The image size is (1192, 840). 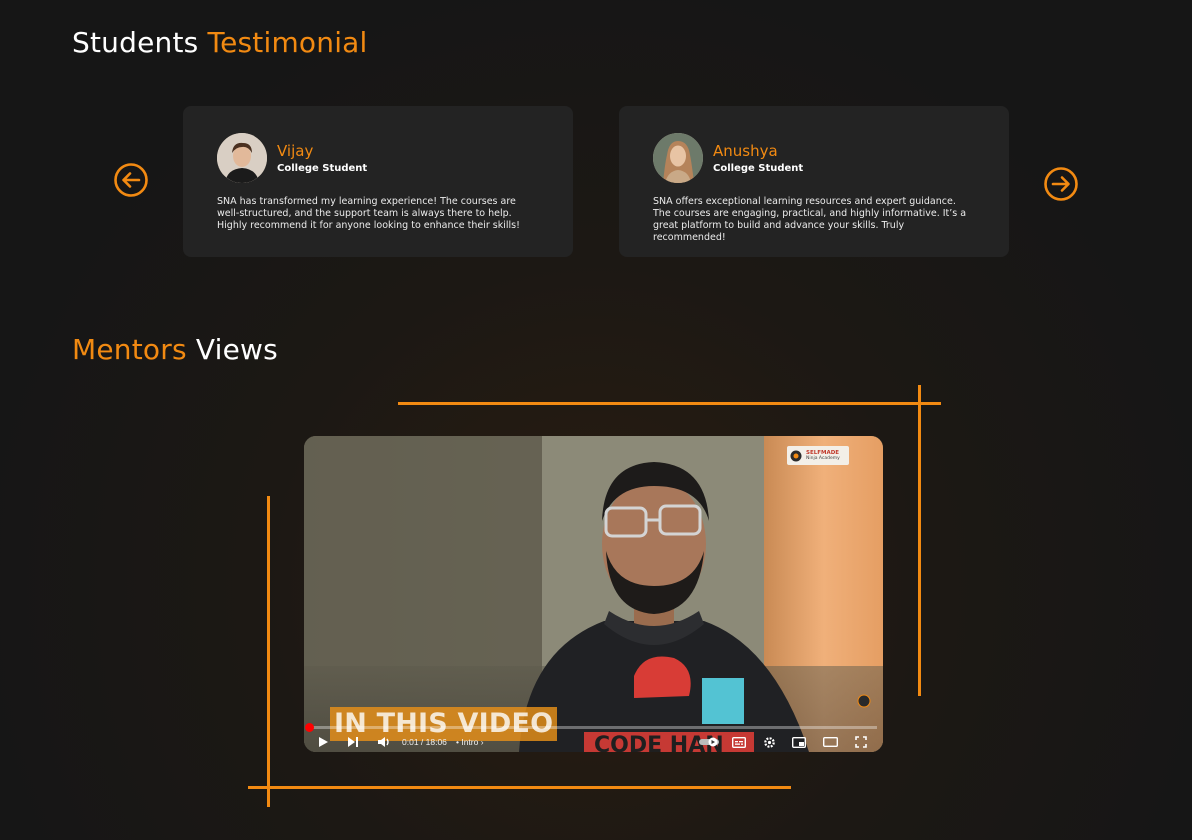 I want to click on logo-line2: Ninja Academy, so click(x=823, y=458).